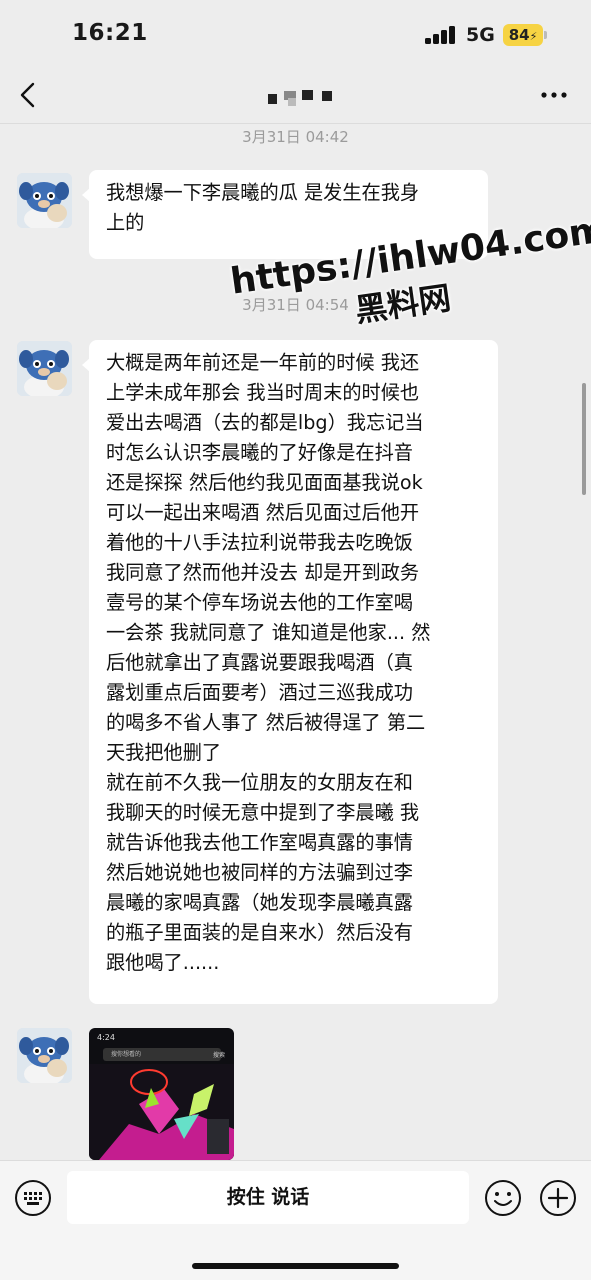 Image resolution: width=591 pixels, height=1280 pixels. I want to click on more-dots-icon, so click(554, 95).